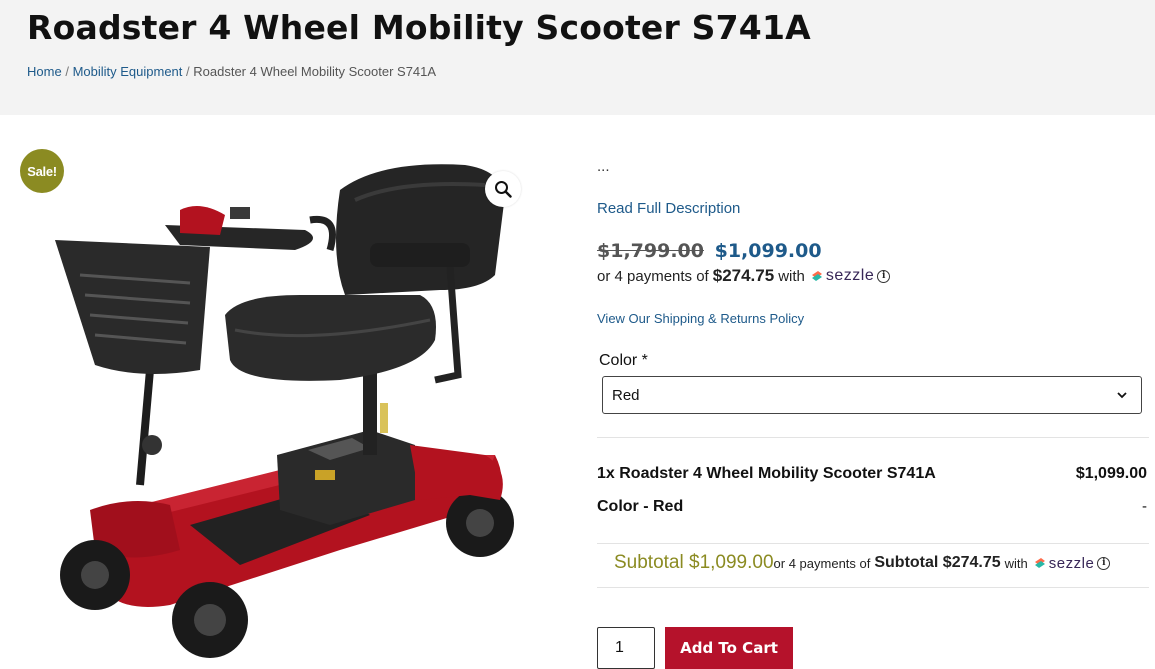 The height and width of the screenshot is (669, 1155). Describe the element at coordinates (1016, 563) in the screenshot. I see `subtotal-with: with` at that location.